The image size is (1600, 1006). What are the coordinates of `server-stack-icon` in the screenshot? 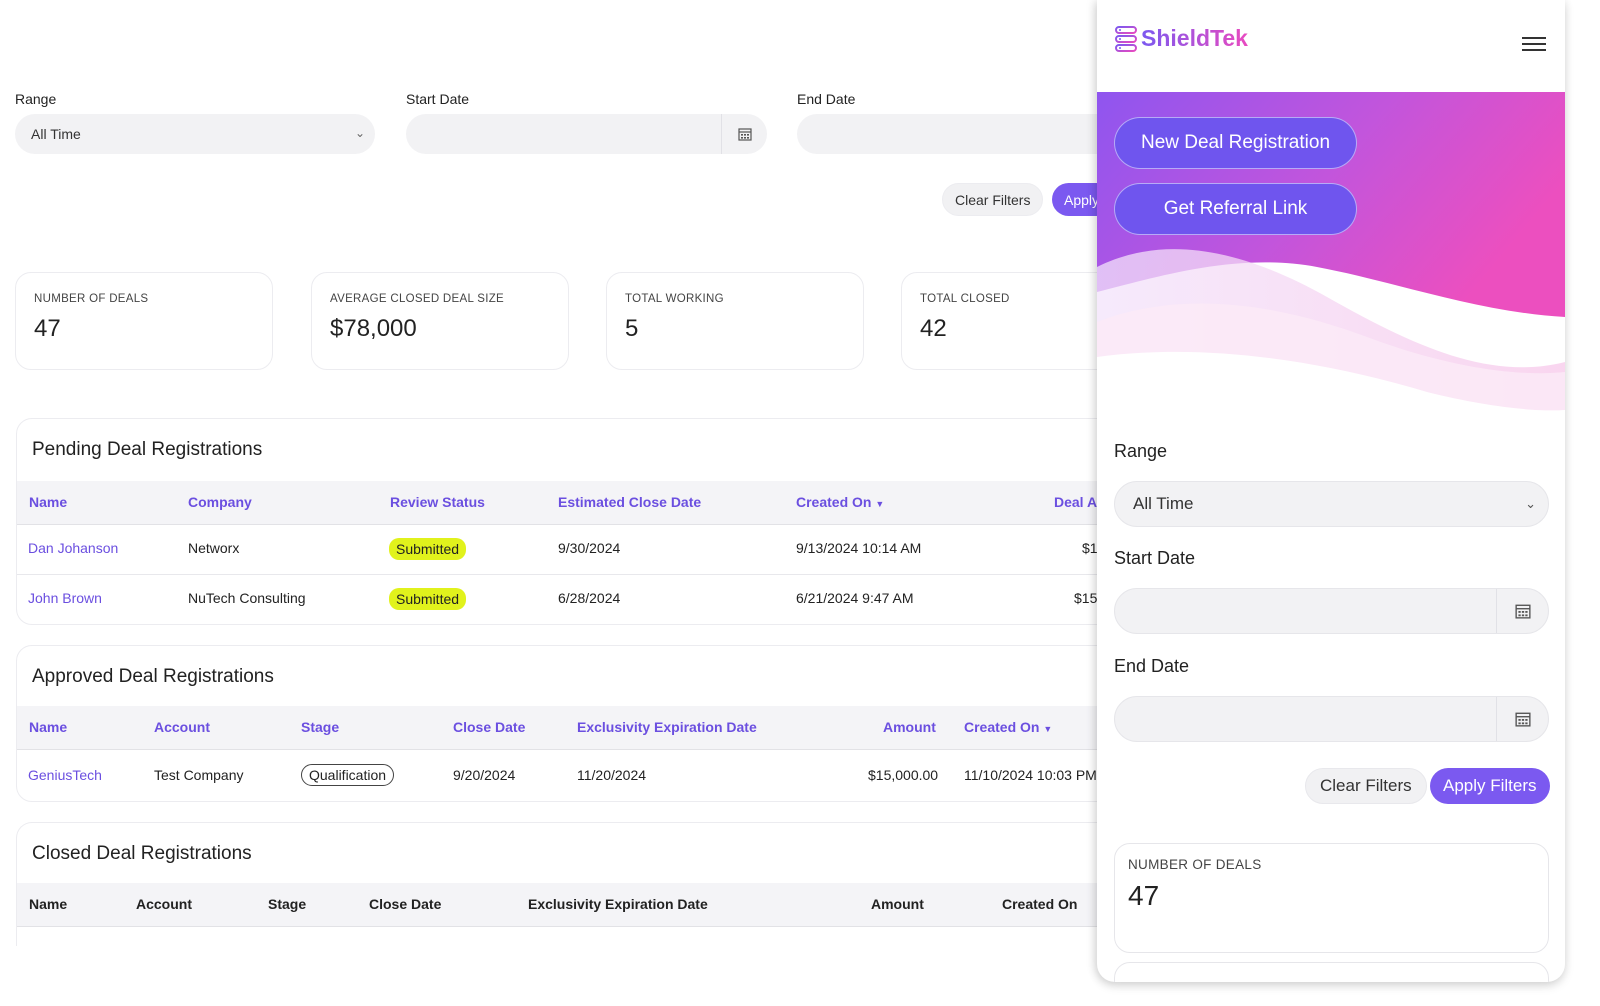 It's located at (1126, 38).